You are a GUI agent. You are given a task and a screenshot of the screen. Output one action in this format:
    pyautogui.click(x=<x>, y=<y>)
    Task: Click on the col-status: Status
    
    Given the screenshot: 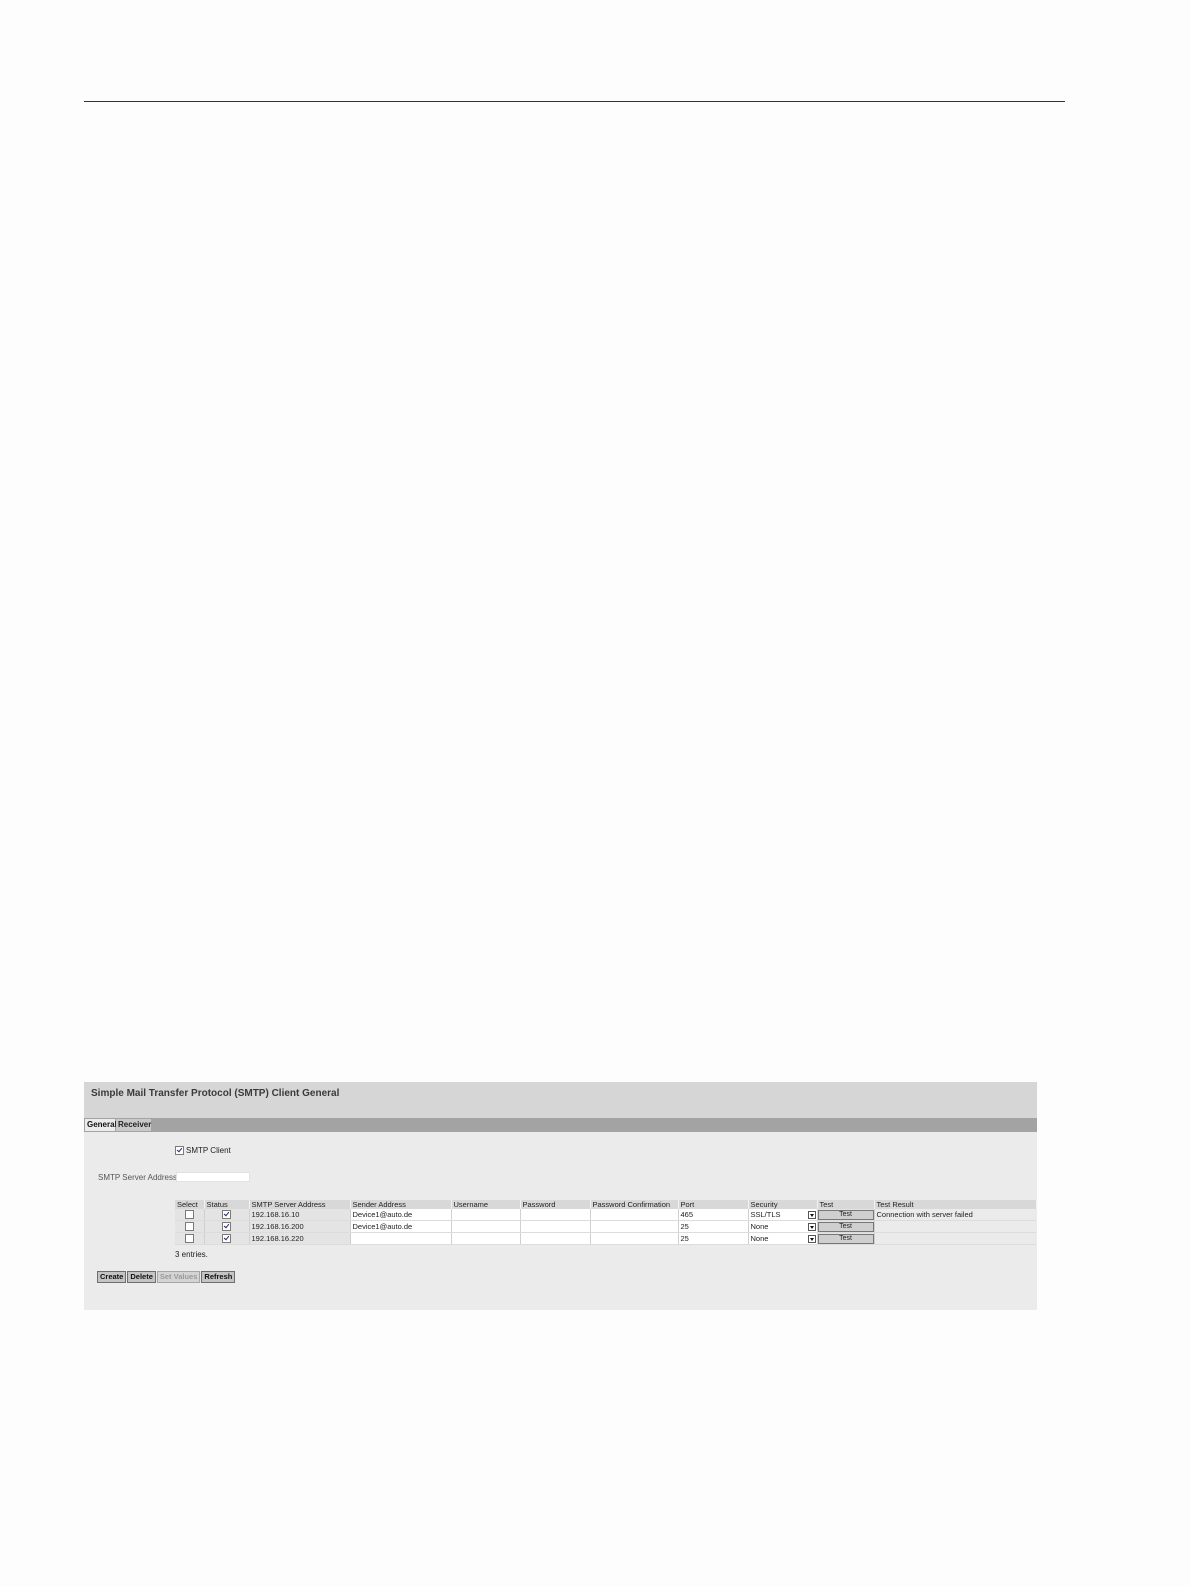 What is the action you would take?
    pyautogui.click(x=227, y=1204)
    